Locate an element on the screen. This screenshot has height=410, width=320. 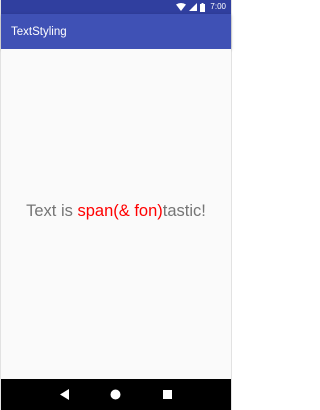
recents-icon is located at coordinates (167, 395).